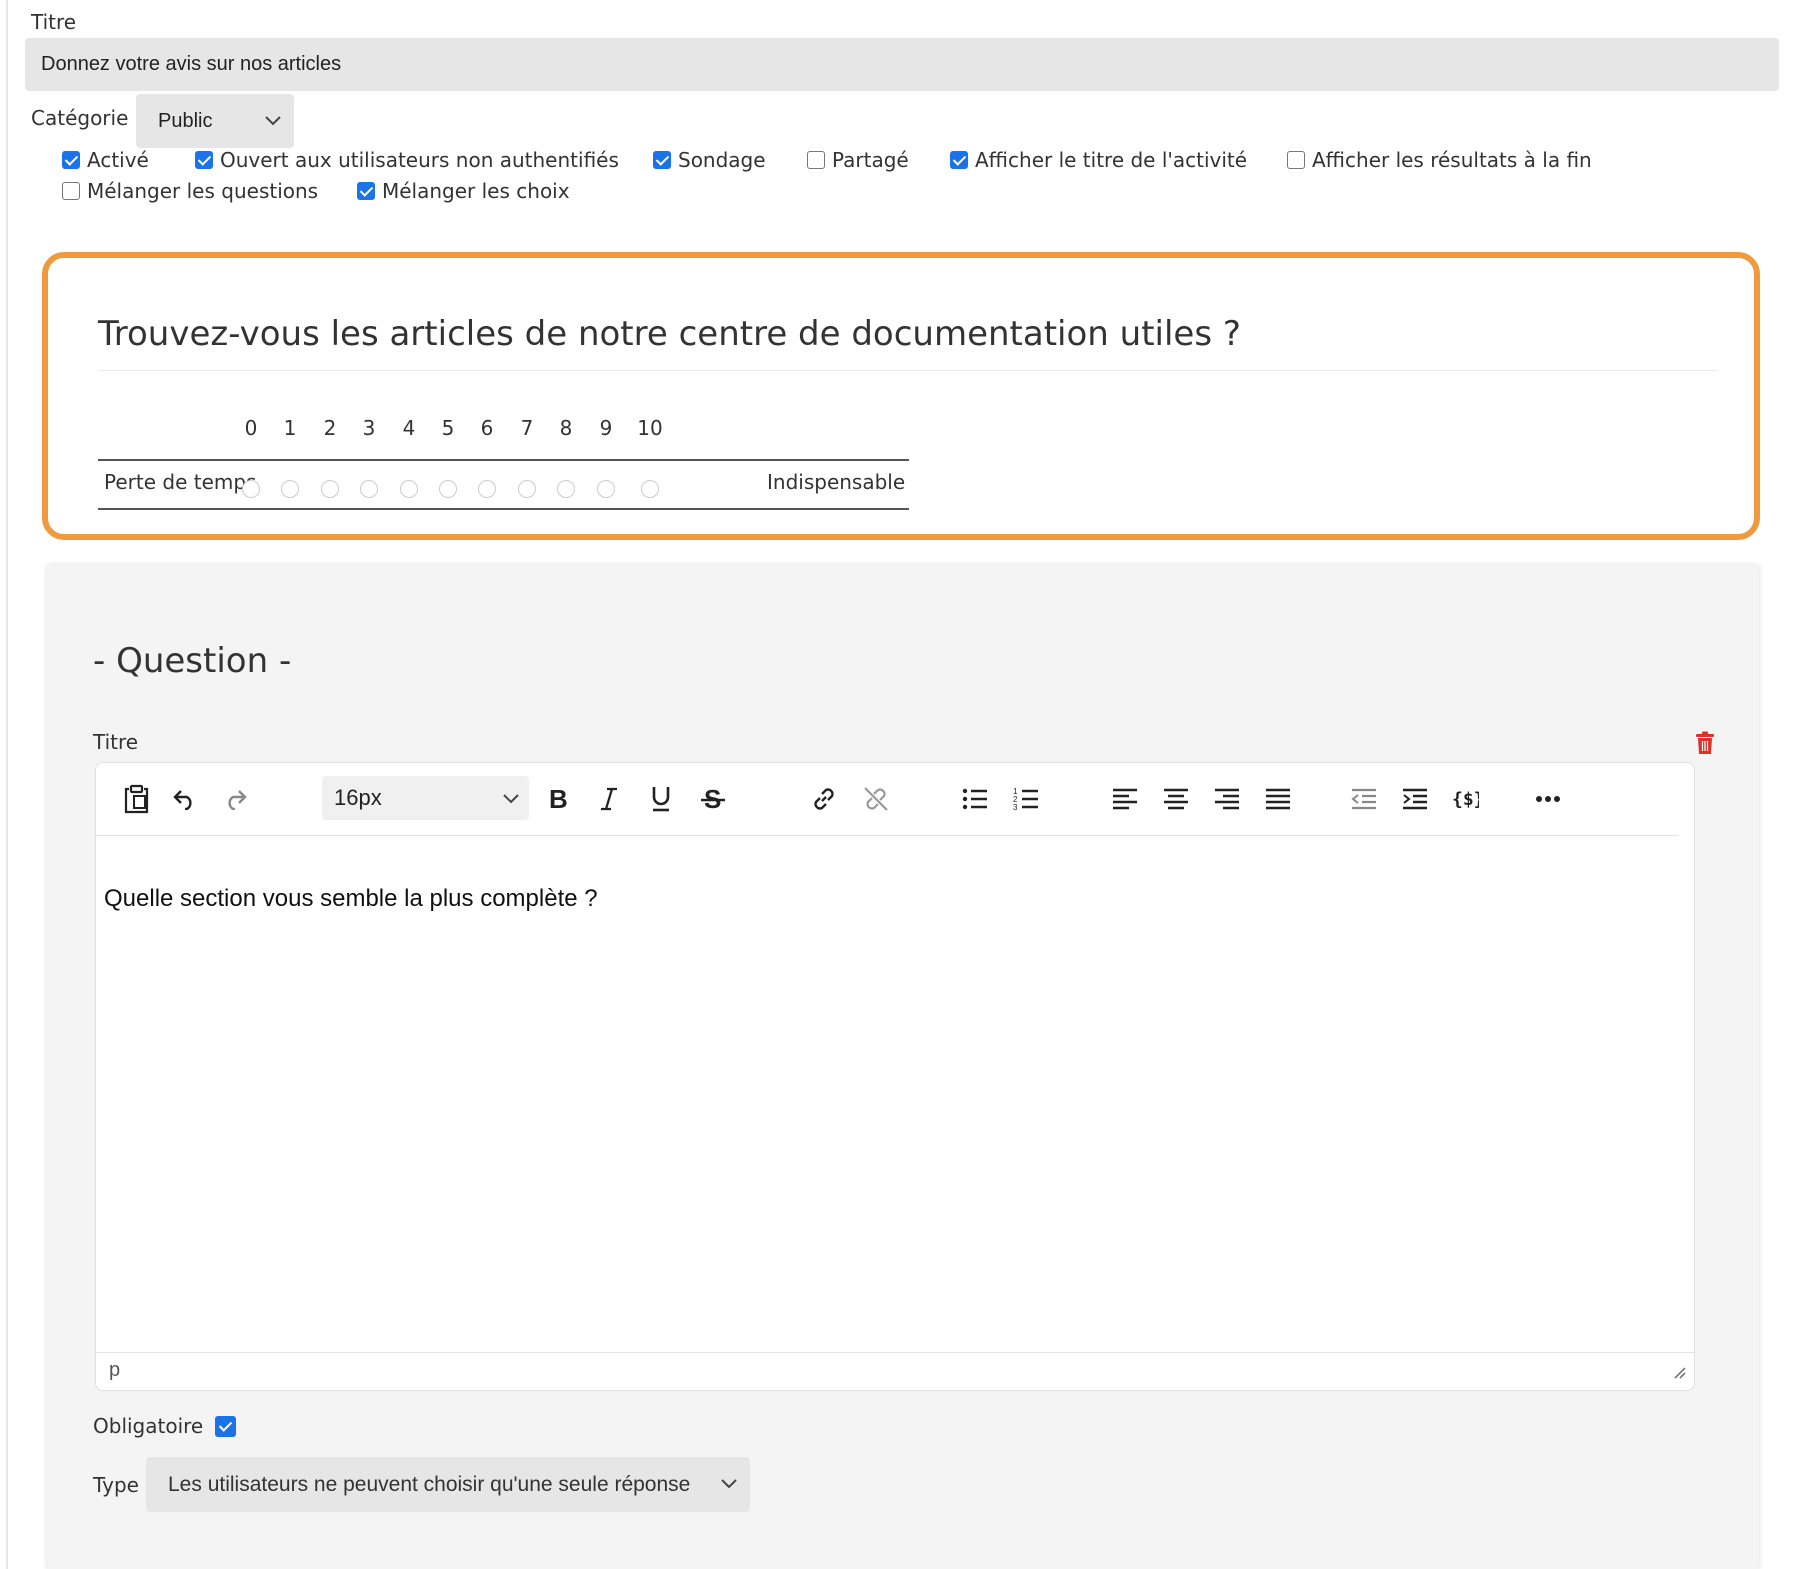  Describe the element at coordinates (722, 160) in the screenshot. I see `option-label: Sondage` at that location.